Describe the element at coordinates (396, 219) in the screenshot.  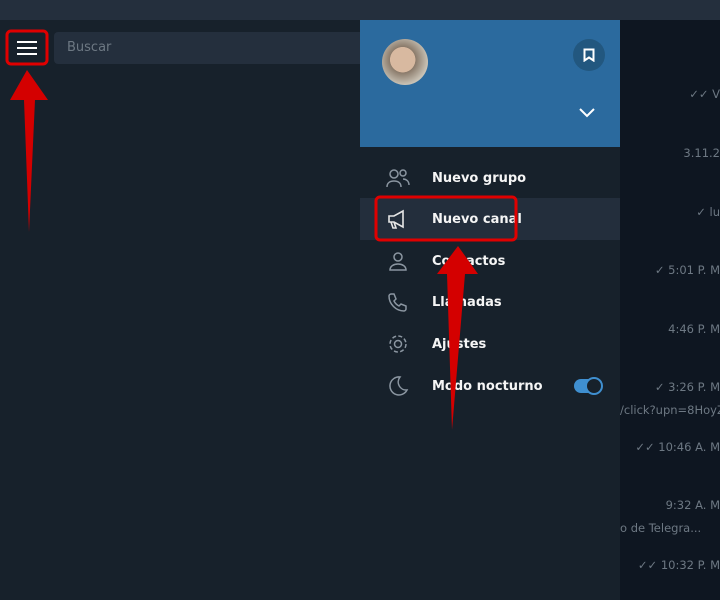
I see `megaphone-icon` at that location.